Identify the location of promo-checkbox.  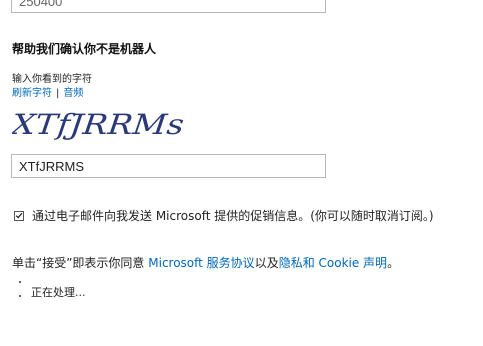
(19, 215).